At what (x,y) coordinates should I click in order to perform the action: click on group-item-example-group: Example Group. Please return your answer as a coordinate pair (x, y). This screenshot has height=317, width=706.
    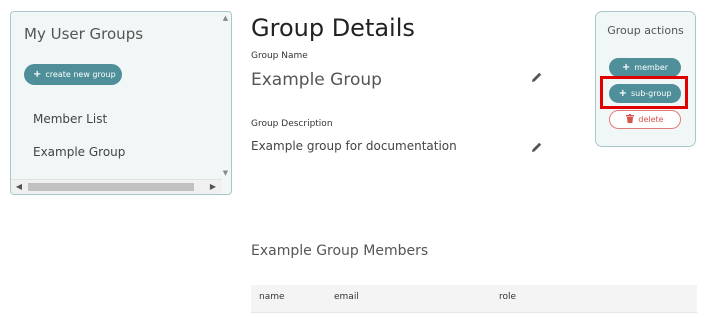
    Looking at the image, I should click on (79, 152).